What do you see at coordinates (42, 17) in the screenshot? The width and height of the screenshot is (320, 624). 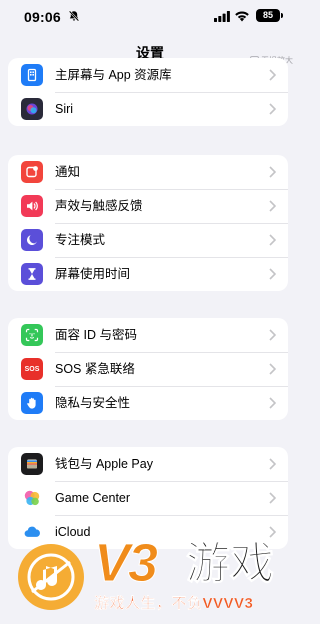 I see `status-time: 09:06` at bounding box center [42, 17].